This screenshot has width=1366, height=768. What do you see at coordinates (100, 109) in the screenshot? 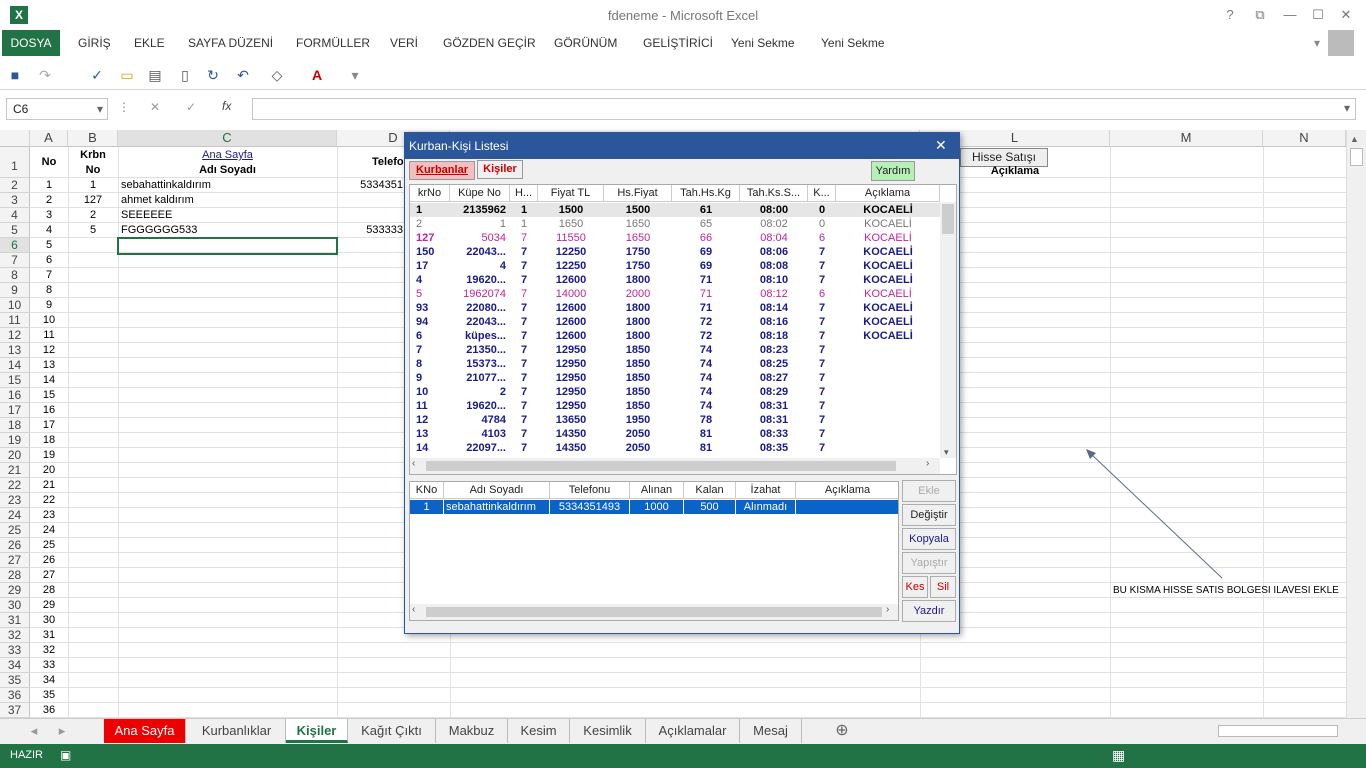
I see `chevron-down-icon: ▾` at bounding box center [100, 109].